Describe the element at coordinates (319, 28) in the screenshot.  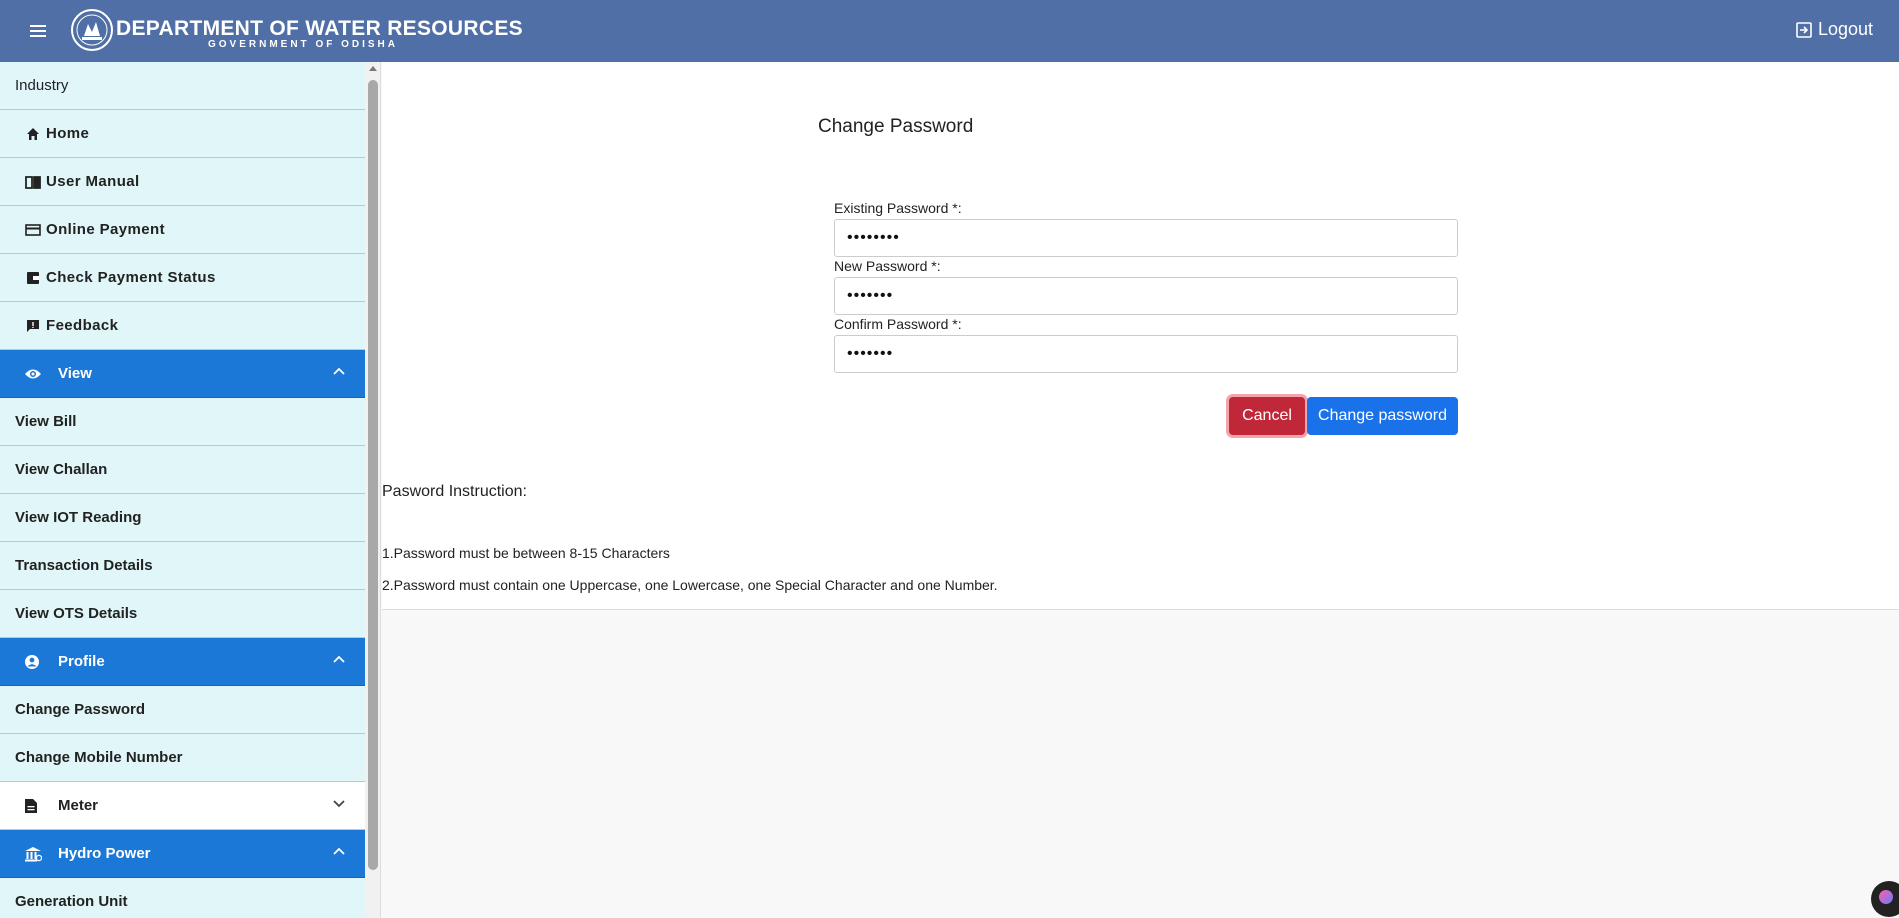
I see `brand-title: DEPARTMENT OF WATER RESOURCES` at that location.